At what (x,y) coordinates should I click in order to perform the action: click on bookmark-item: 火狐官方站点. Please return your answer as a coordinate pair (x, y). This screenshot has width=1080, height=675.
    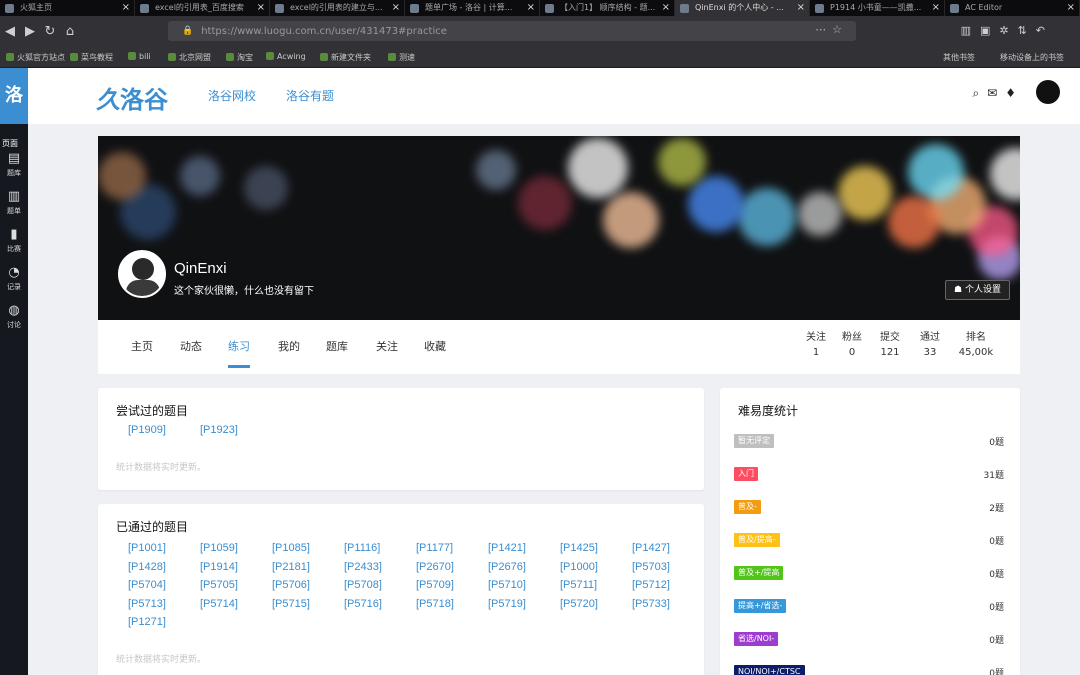
    Looking at the image, I should click on (35, 57).